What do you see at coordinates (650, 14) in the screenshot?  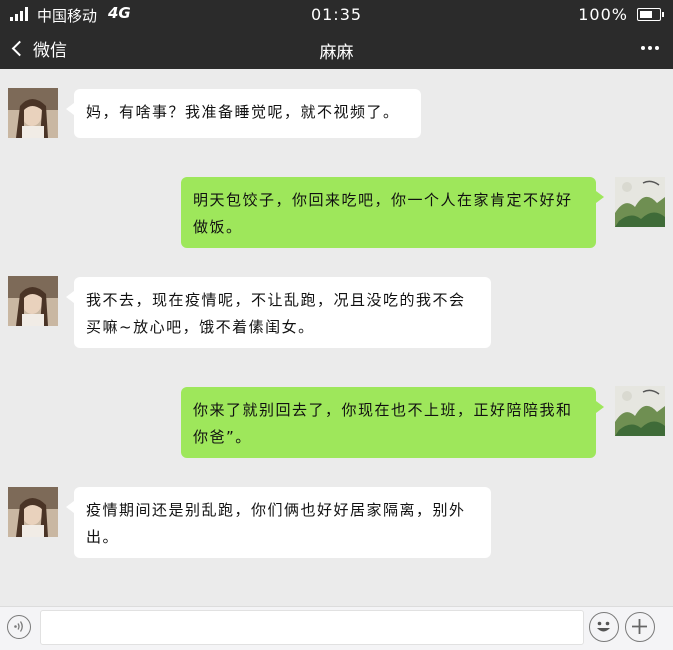 I see `battery-icon` at bounding box center [650, 14].